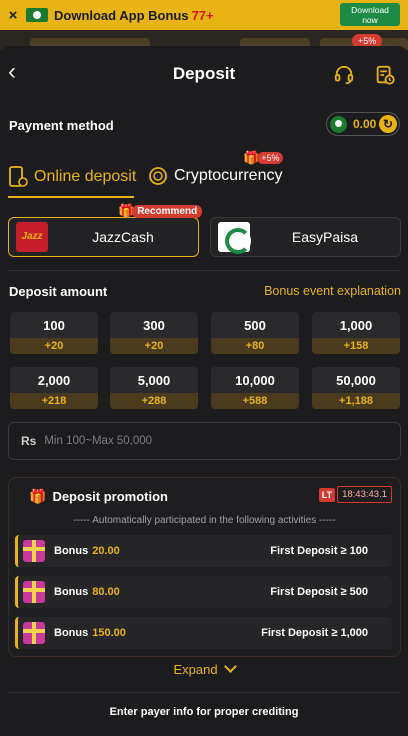 This screenshot has width=408, height=736. I want to click on amount-option: 500 +80, so click(255, 333).